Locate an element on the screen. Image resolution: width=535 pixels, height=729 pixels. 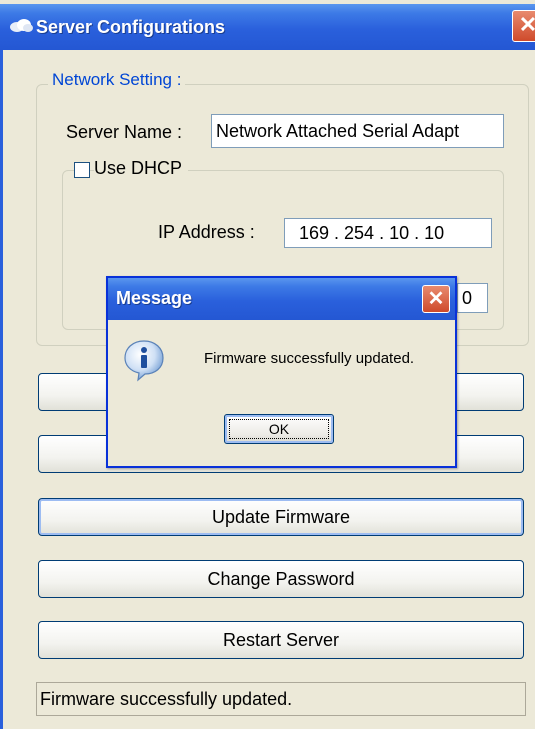
ip-address-input: 169 . 254 . 10 . 10 is located at coordinates (388, 233).